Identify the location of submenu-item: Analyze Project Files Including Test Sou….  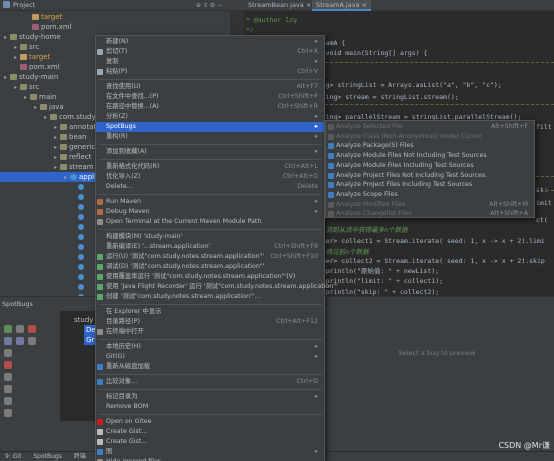
(430, 185).